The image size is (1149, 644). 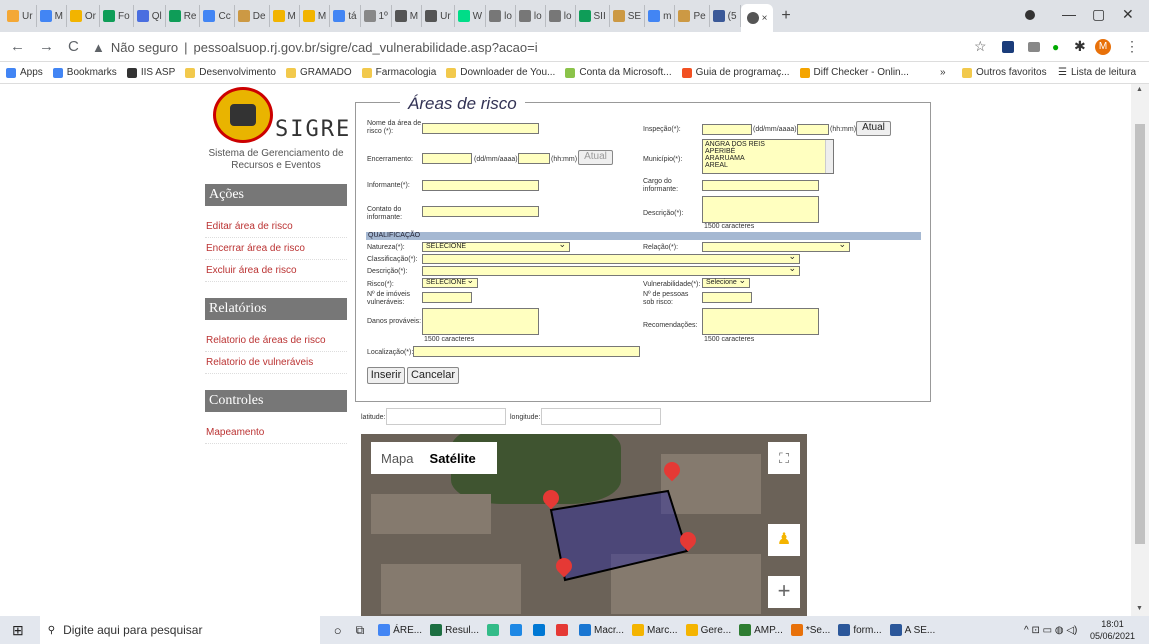 What do you see at coordinates (319, 72) in the screenshot?
I see `bookmark-item: GRAMADO` at bounding box center [319, 72].